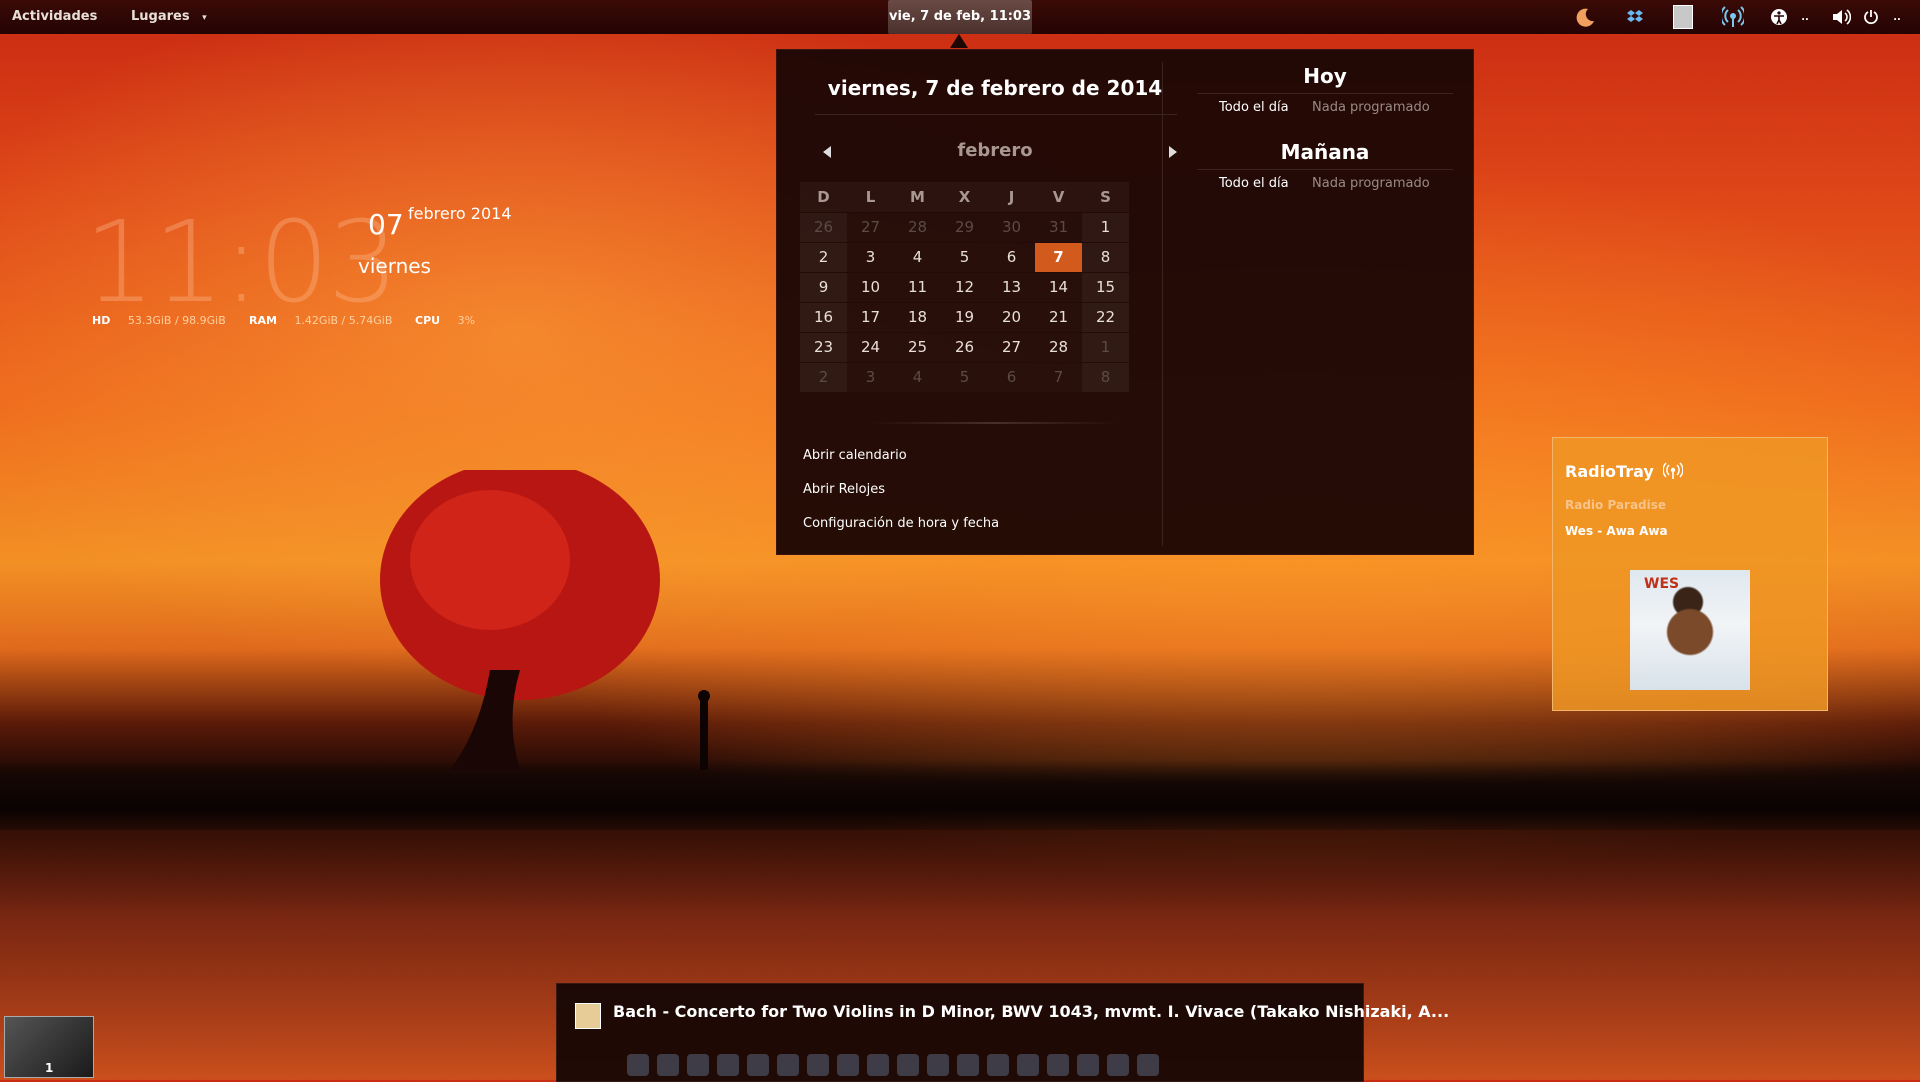 This screenshot has width=1920, height=1082. Describe the element at coordinates (1058, 257) in the screenshot. I see `calendar-day-today: 7` at that location.